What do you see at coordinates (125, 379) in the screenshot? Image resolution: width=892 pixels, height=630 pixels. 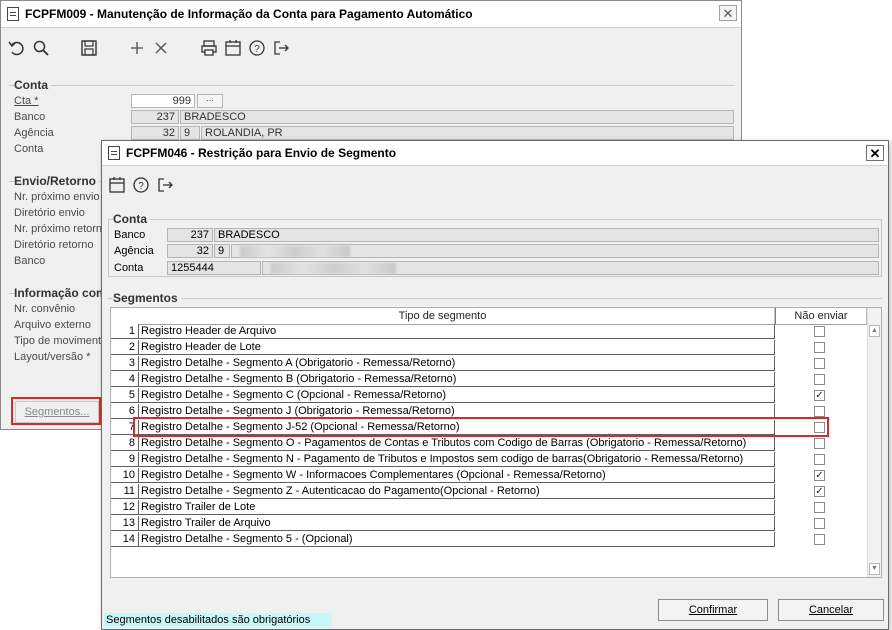 I see `row-number: 4` at bounding box center [125, 379].